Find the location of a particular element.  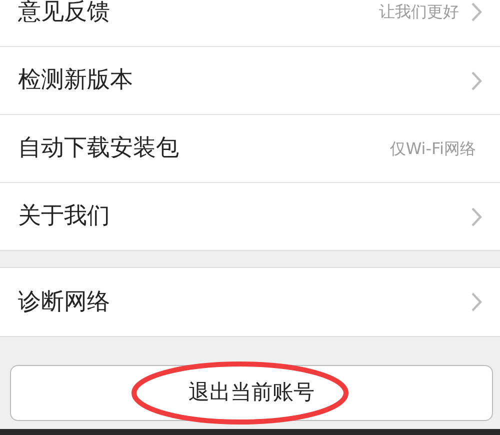

row-value: 让我们更好 is located at coordinates (419, 12).